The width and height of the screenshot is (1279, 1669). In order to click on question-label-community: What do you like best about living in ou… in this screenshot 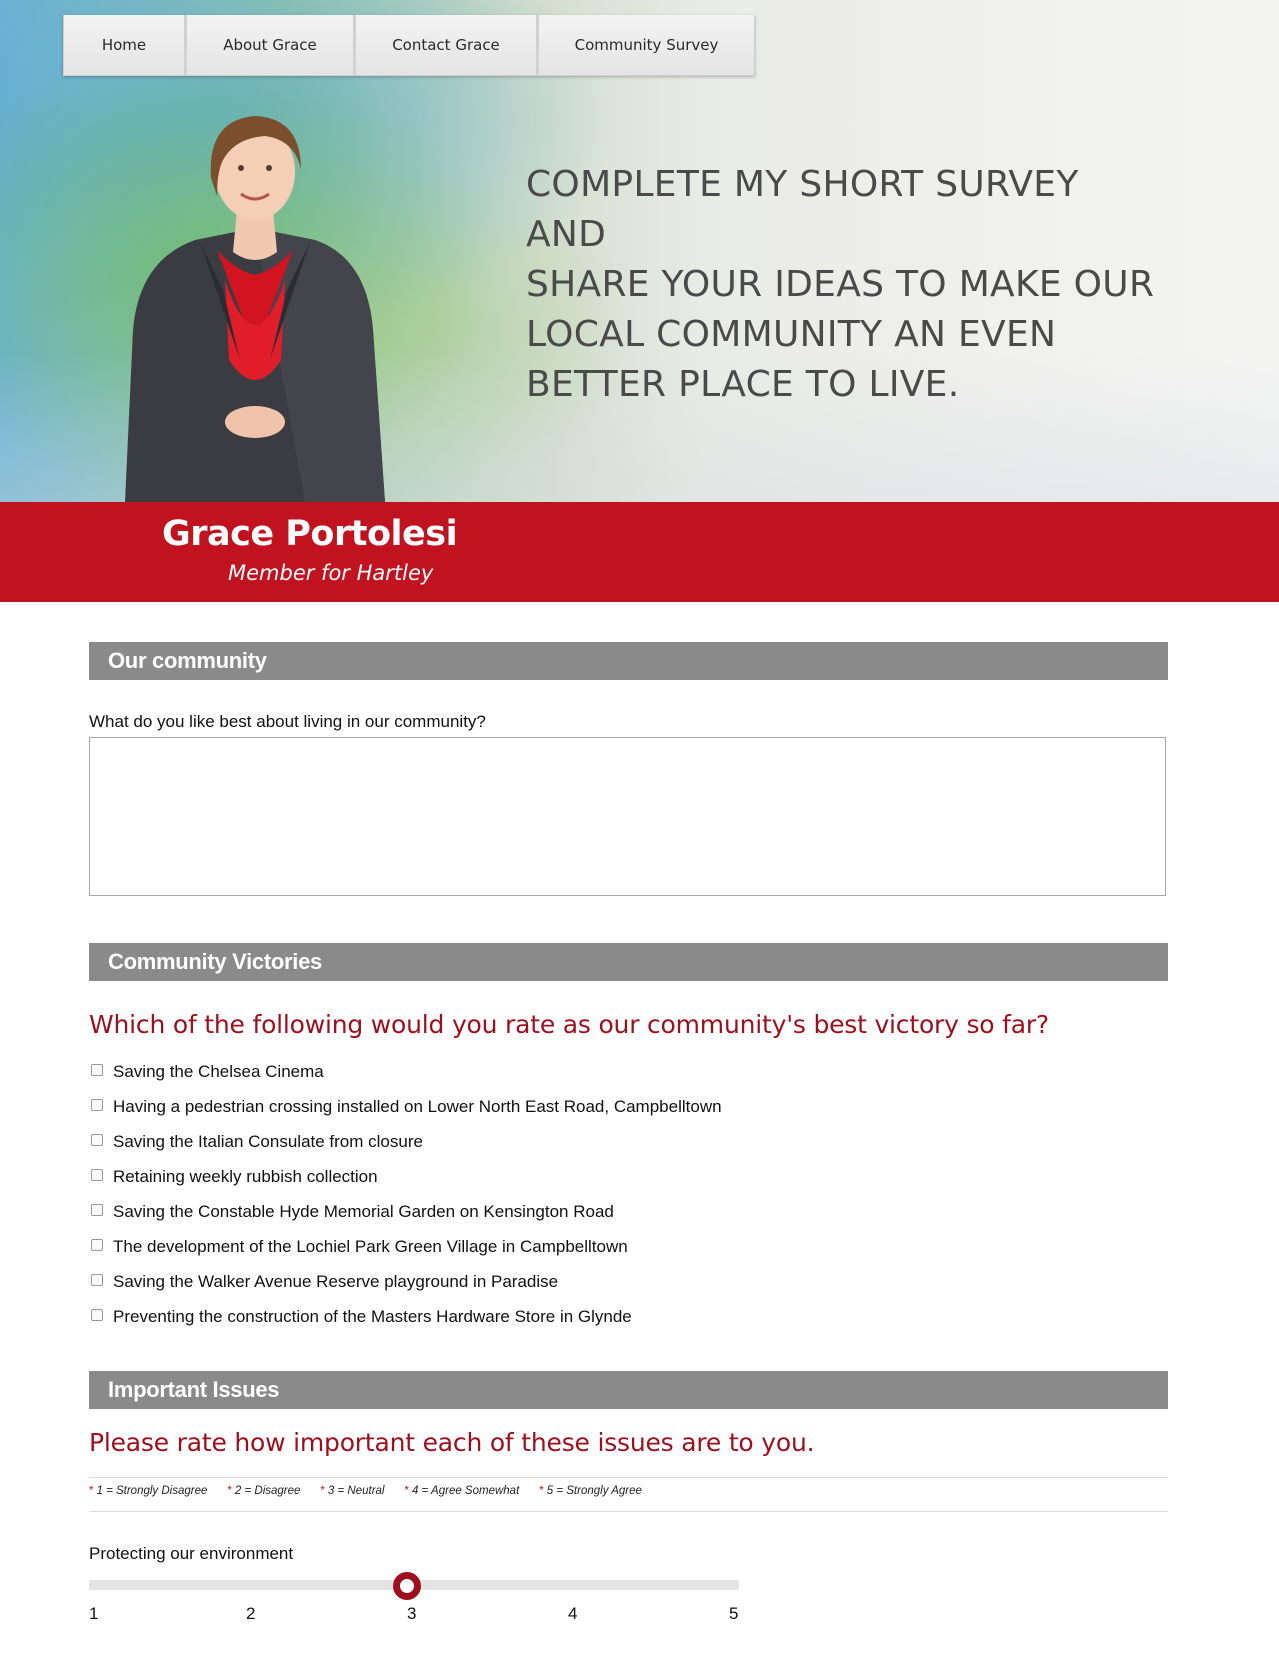, I will do `click(287, 721)`.